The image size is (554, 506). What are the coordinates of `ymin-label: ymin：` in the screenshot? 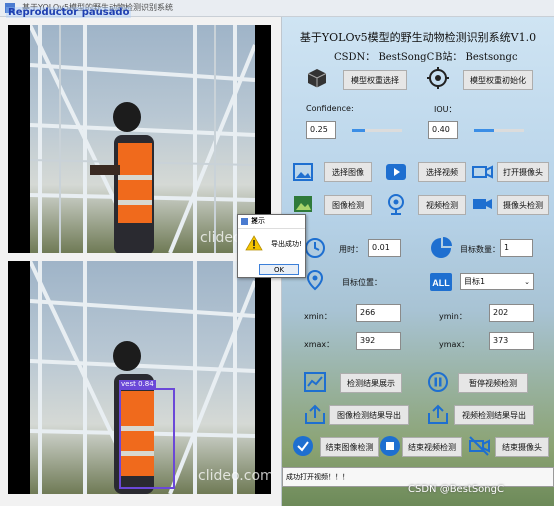 It's located at (453, 316).